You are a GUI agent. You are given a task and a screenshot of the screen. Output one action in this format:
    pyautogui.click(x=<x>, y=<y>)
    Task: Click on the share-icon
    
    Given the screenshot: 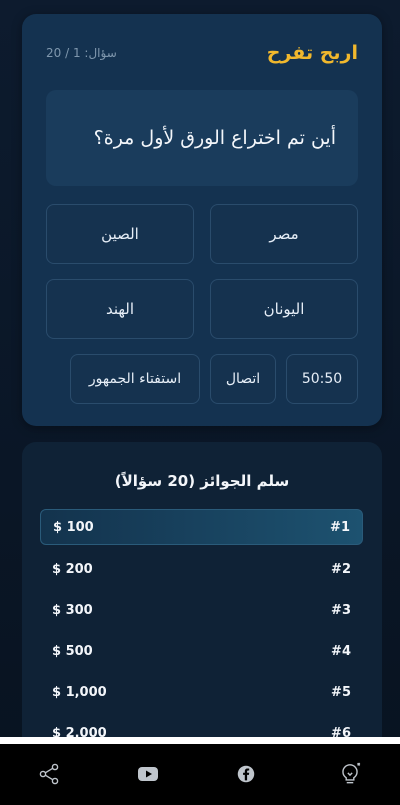 What is the action you would take?
    pyautogui.click(x=49, y=774)
    